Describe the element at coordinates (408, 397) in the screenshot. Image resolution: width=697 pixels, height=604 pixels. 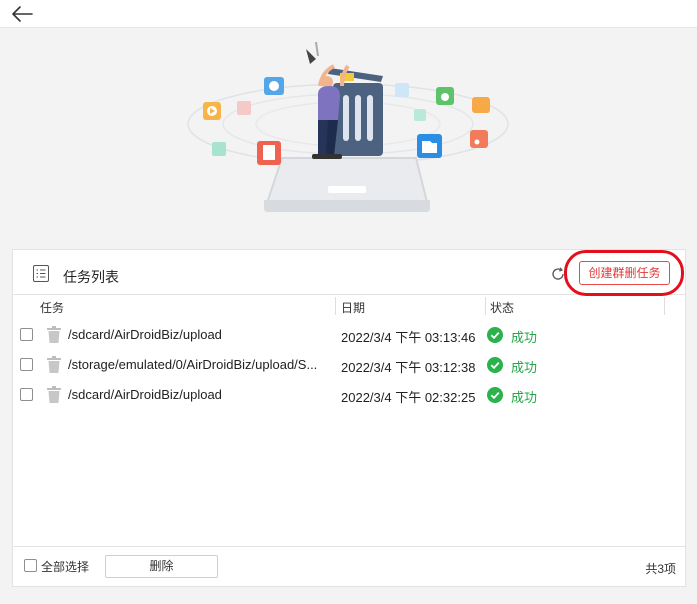
I see `task-date: 2022/3/4 下午 02:32:25` at that location.